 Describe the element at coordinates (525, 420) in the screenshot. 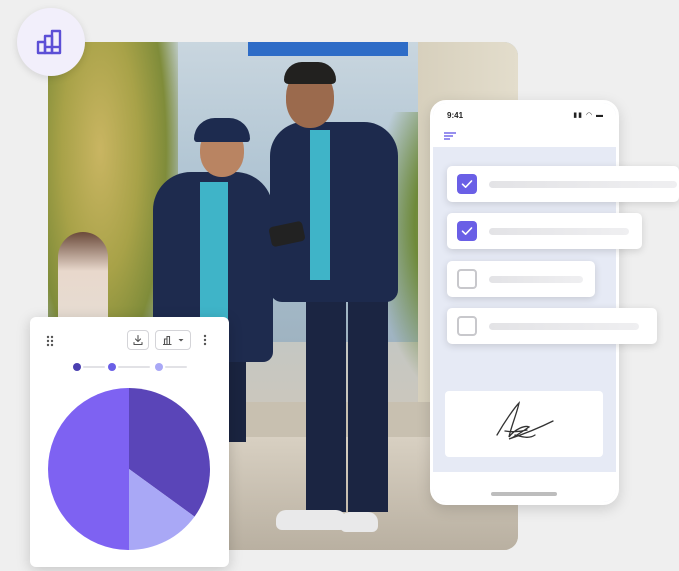

I see `signature-icon` at that location.